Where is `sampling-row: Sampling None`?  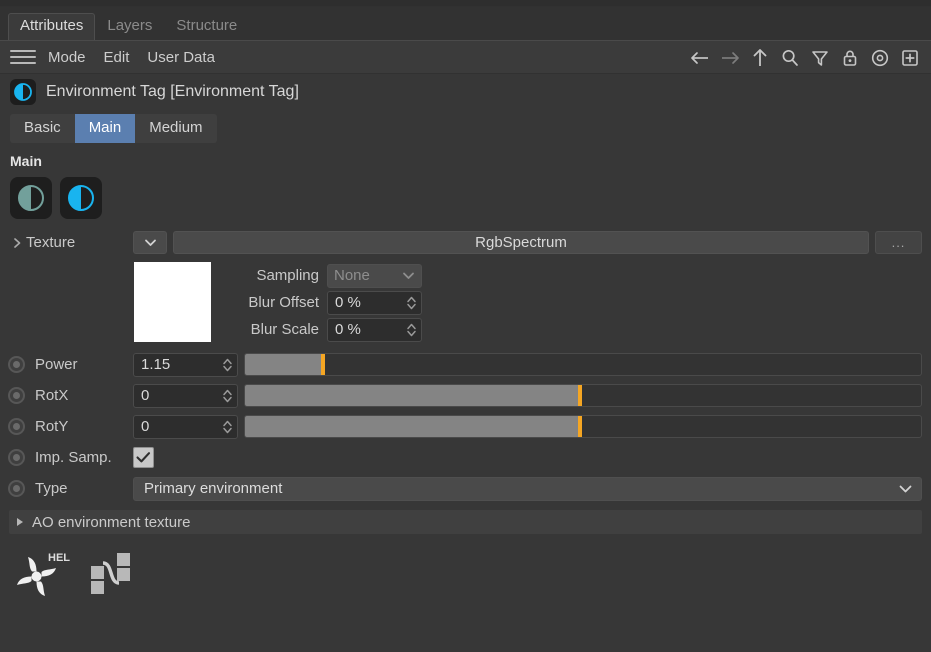
sampling-row: Sampling None is located at coordinates (320, 275).